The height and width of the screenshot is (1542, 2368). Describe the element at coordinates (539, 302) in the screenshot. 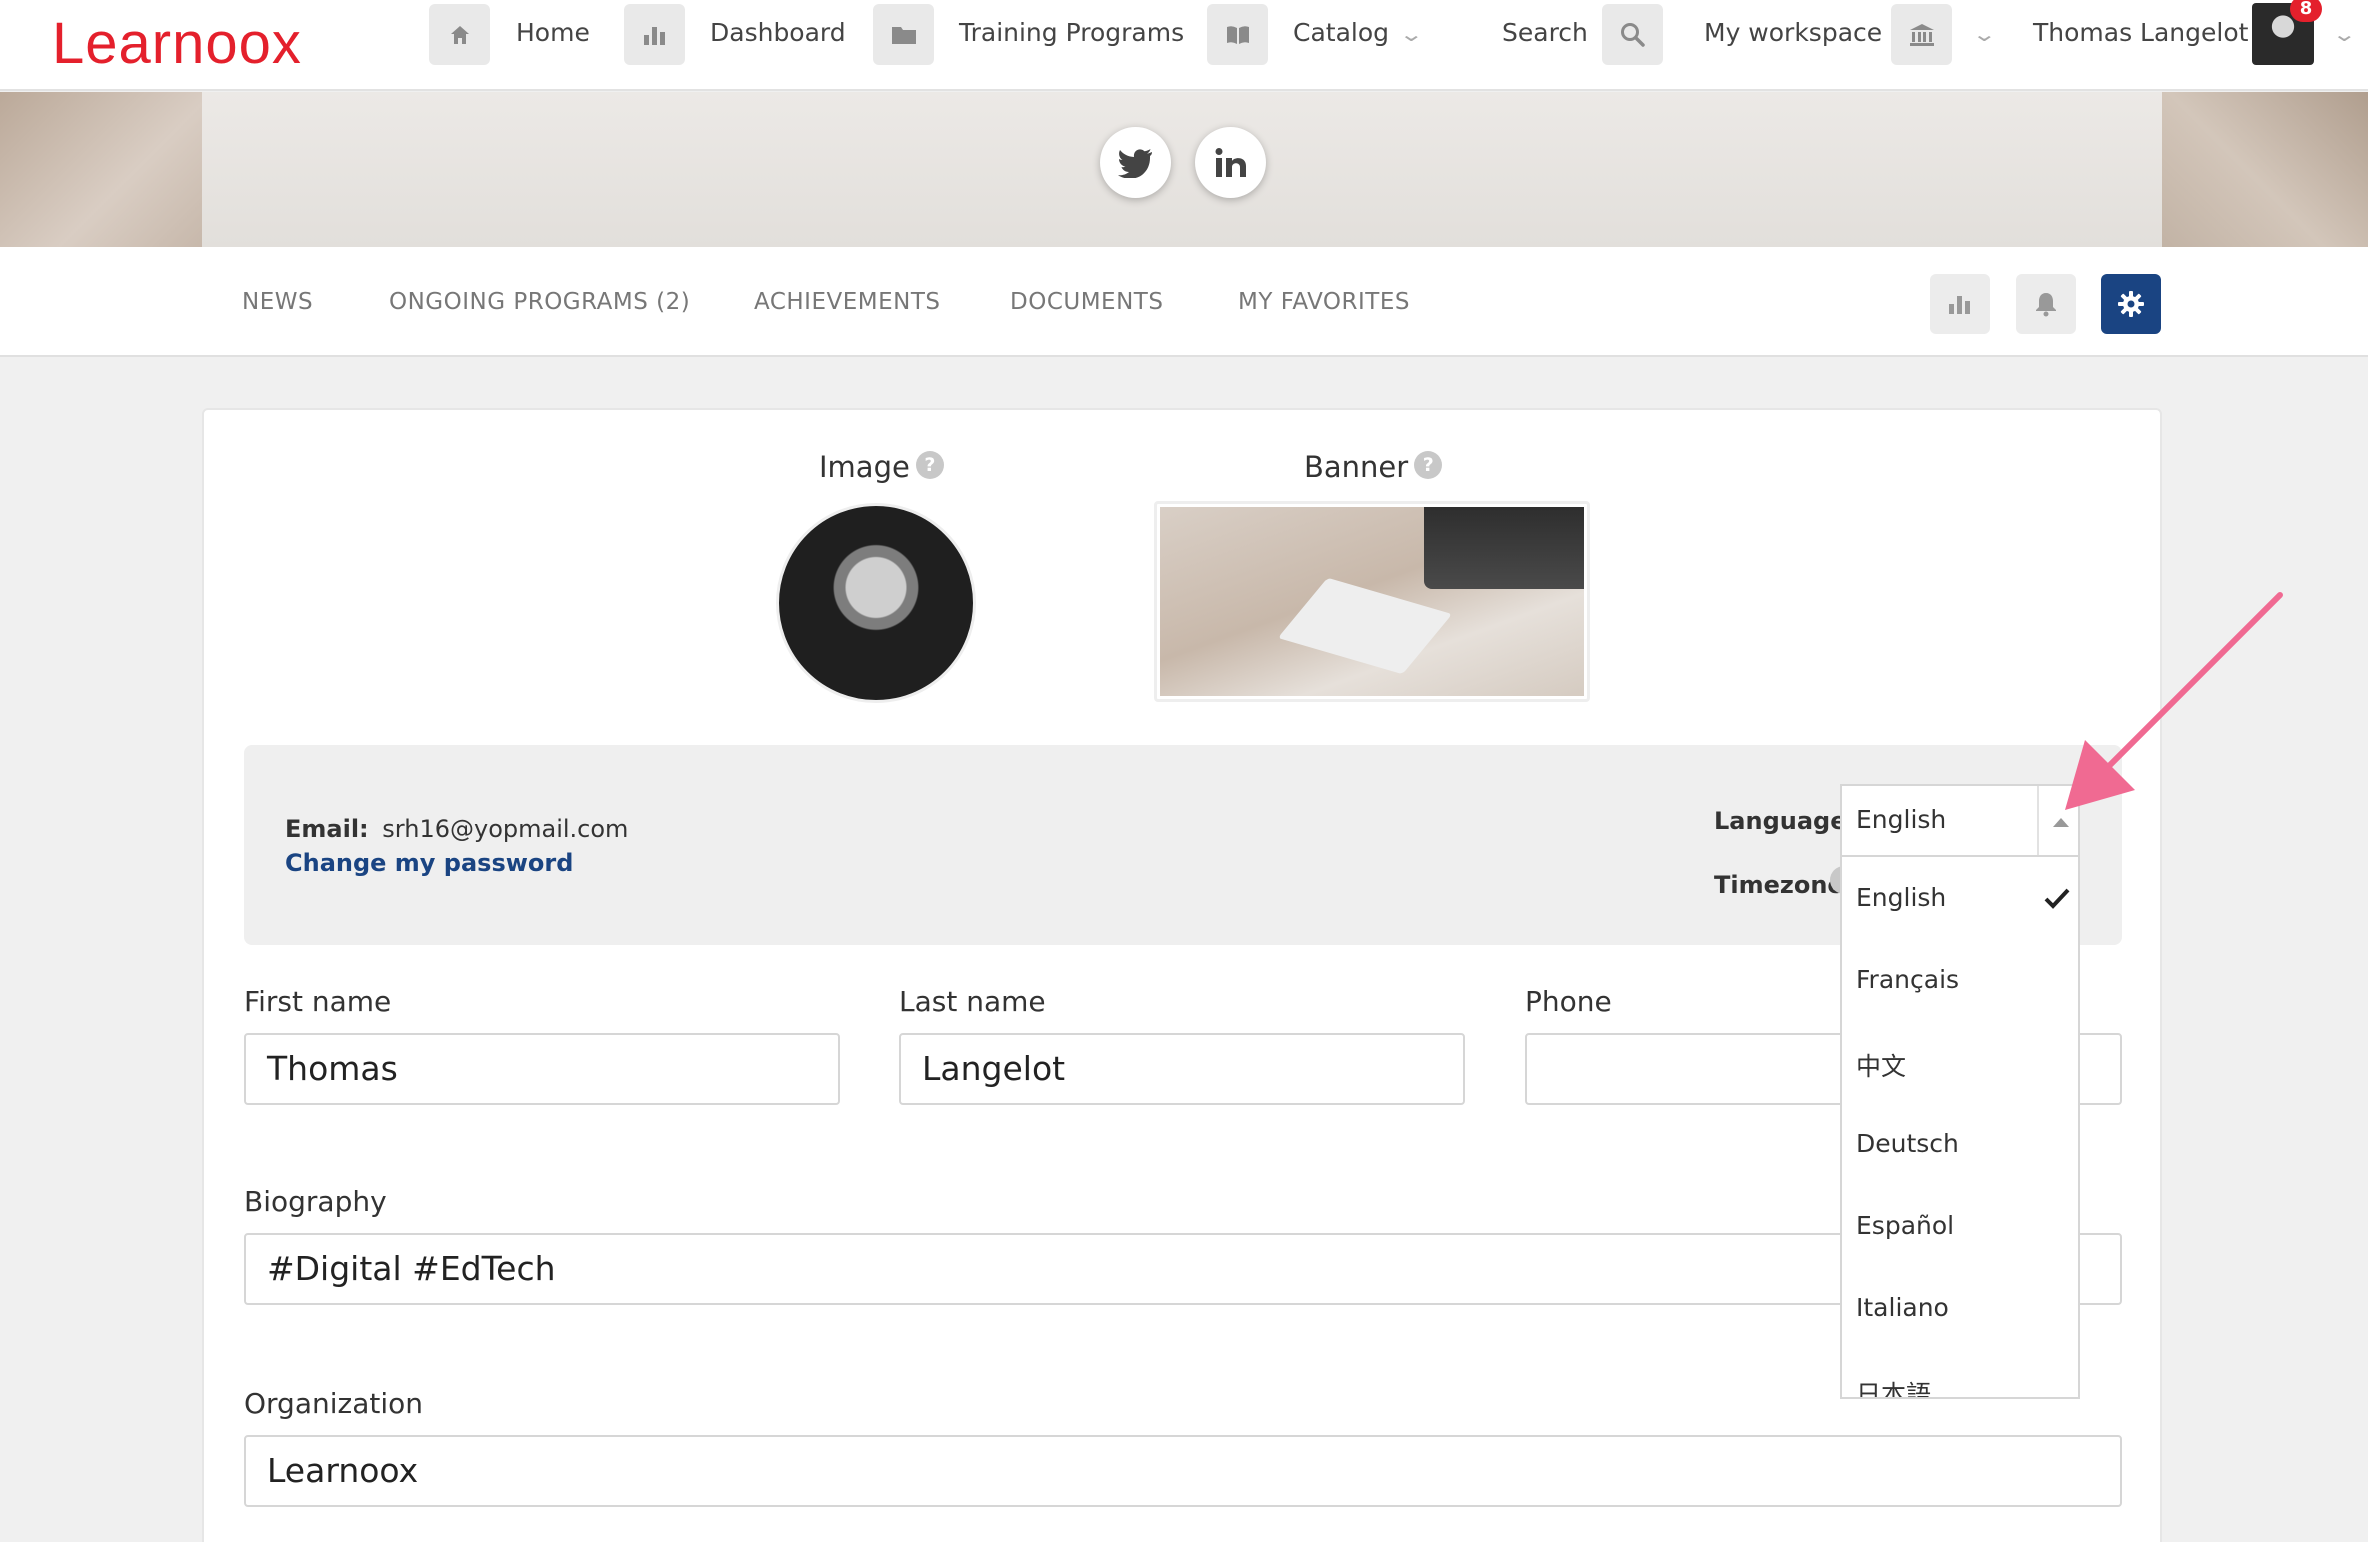

I see `tab-ongoing-programs: ONGOING PROGRAMS (2)` at that location.